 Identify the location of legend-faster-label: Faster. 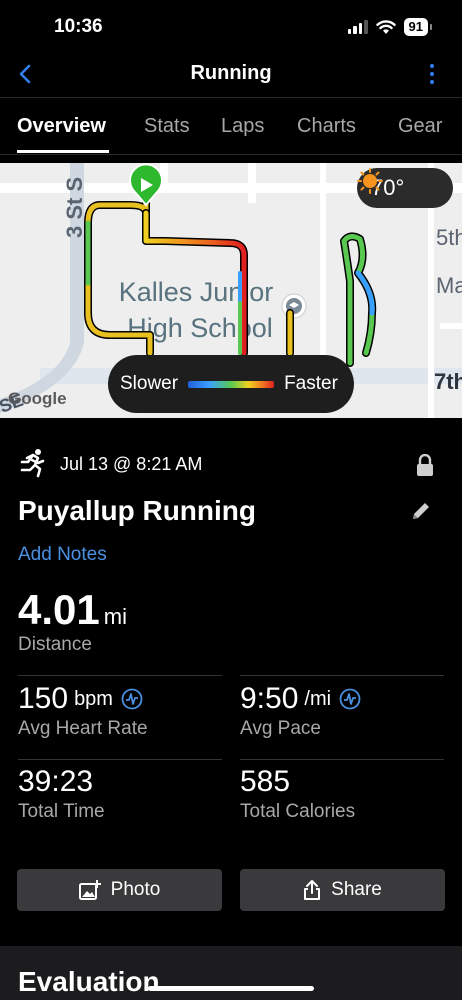
(311, 383).